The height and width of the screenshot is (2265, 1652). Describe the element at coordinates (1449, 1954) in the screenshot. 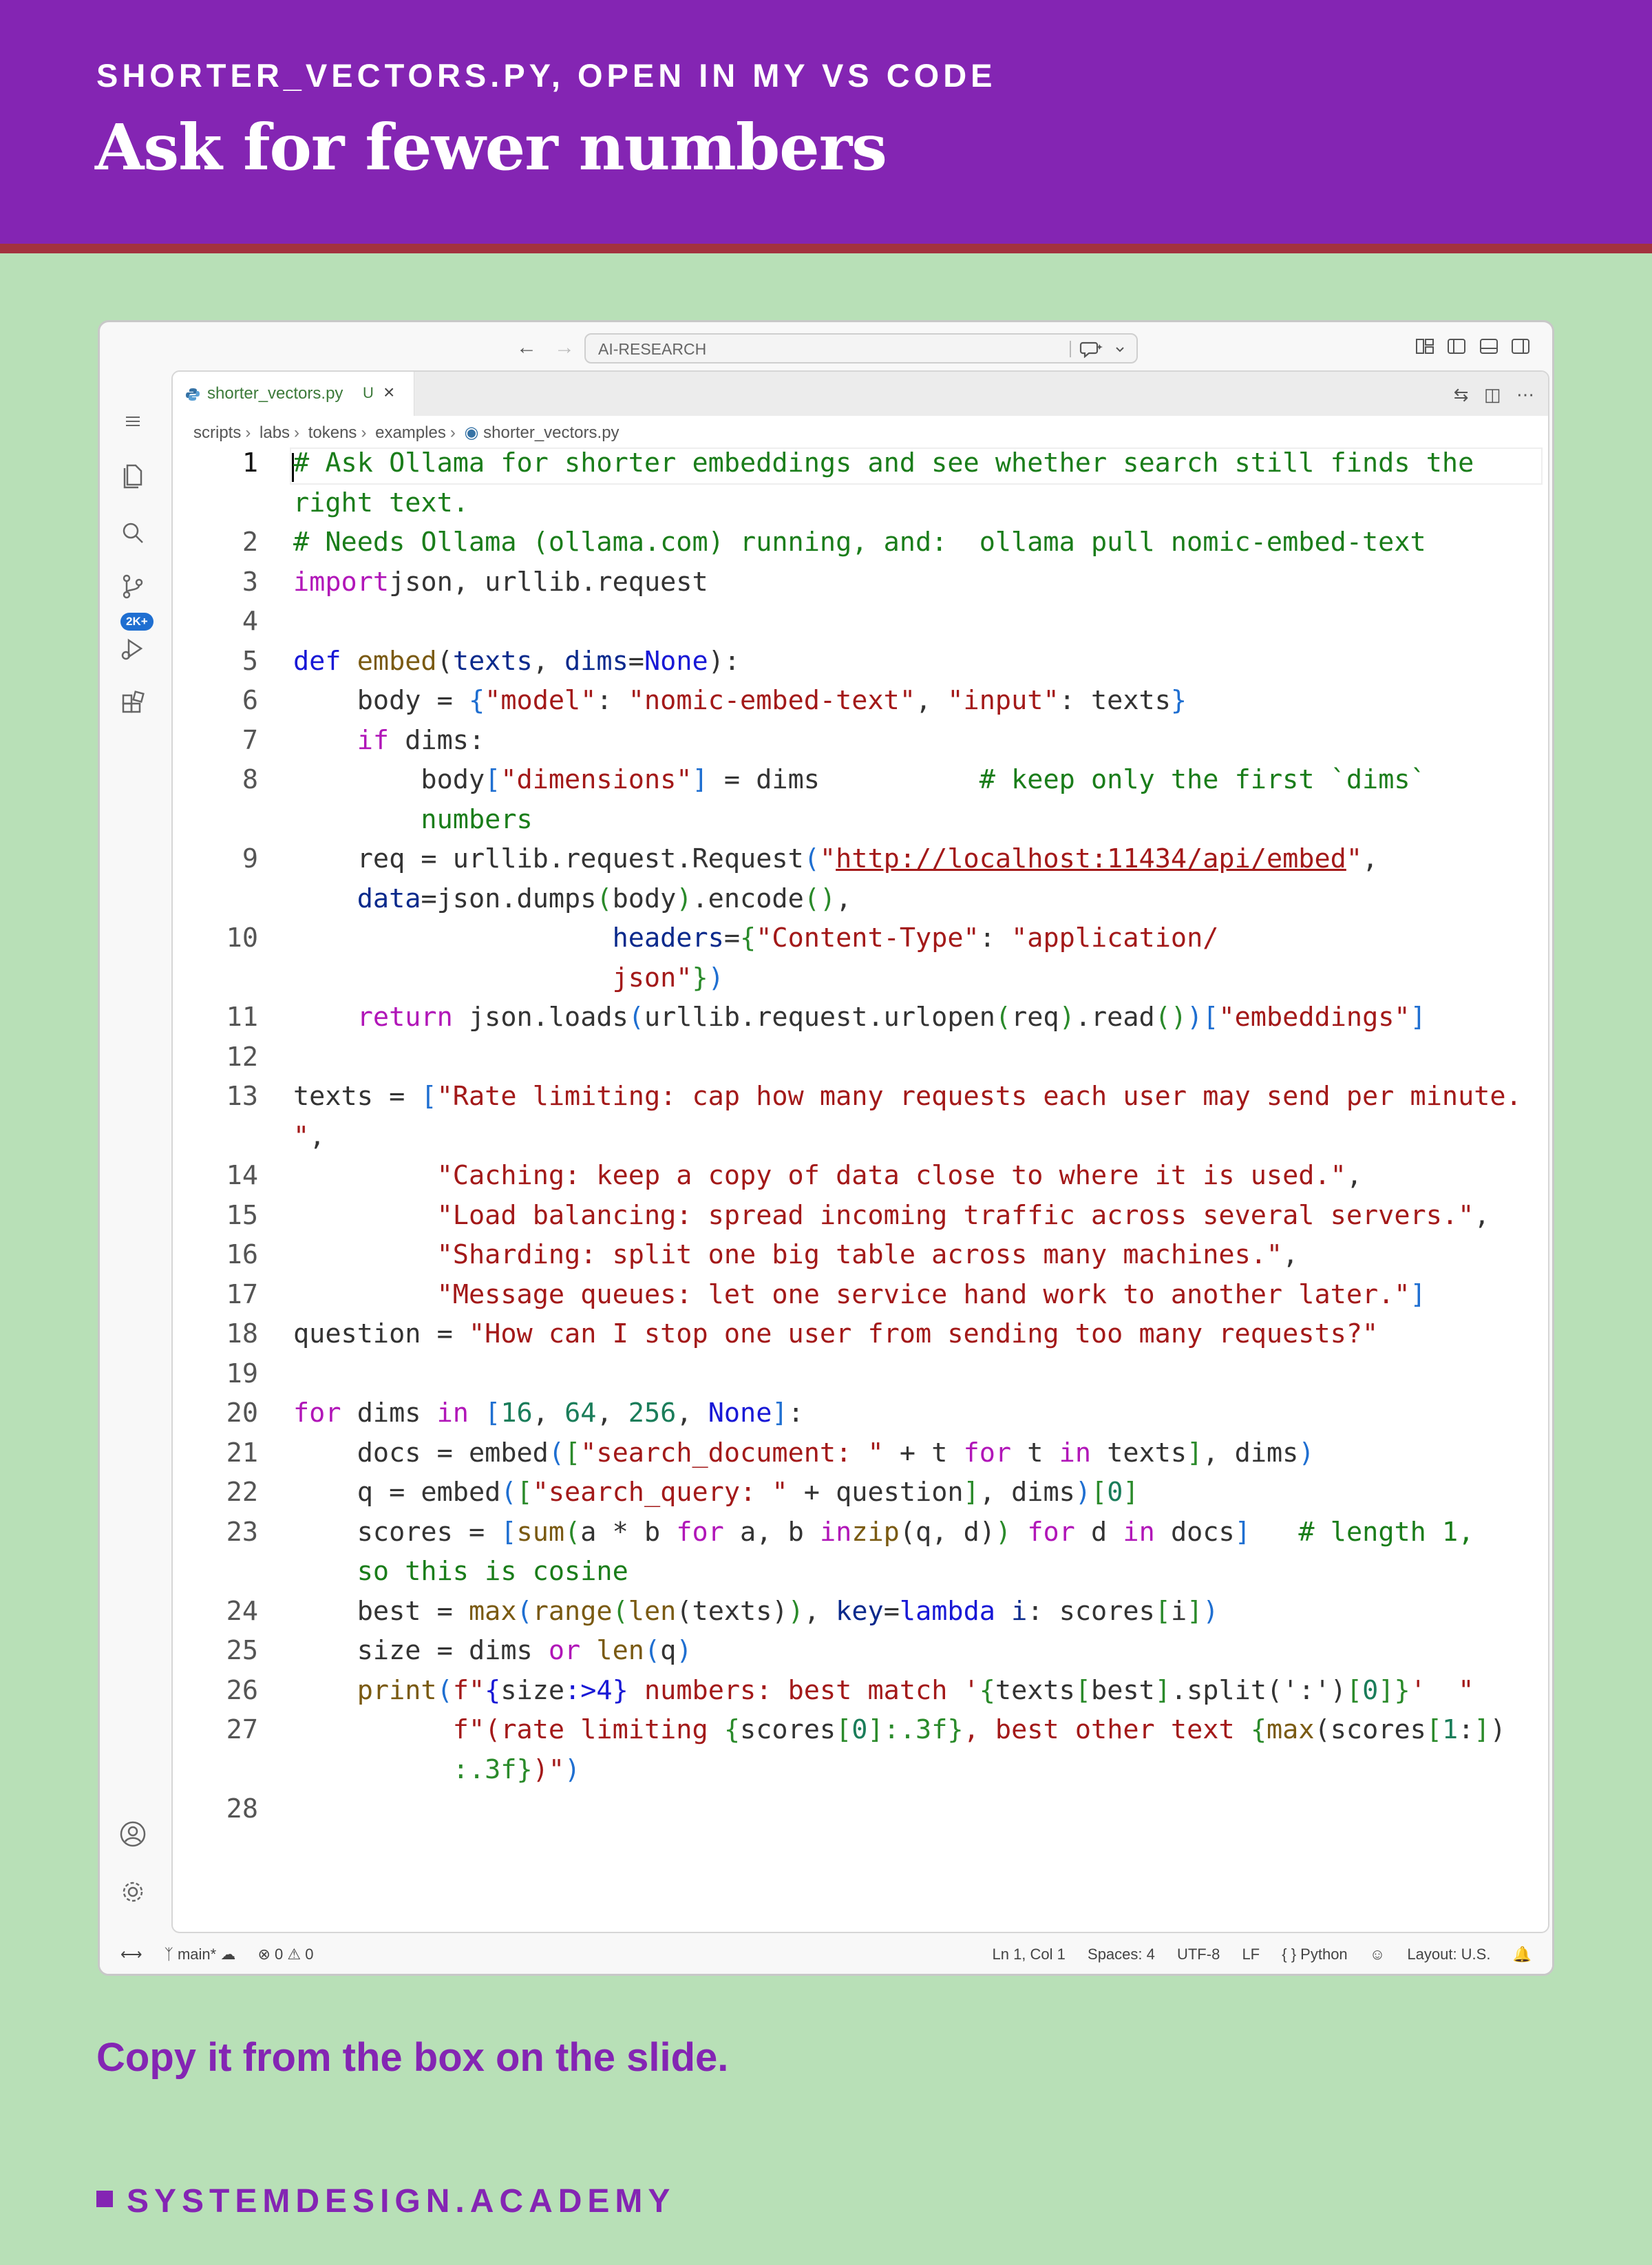

I see `keyboard-layout: Layout: U.S.` at that location.